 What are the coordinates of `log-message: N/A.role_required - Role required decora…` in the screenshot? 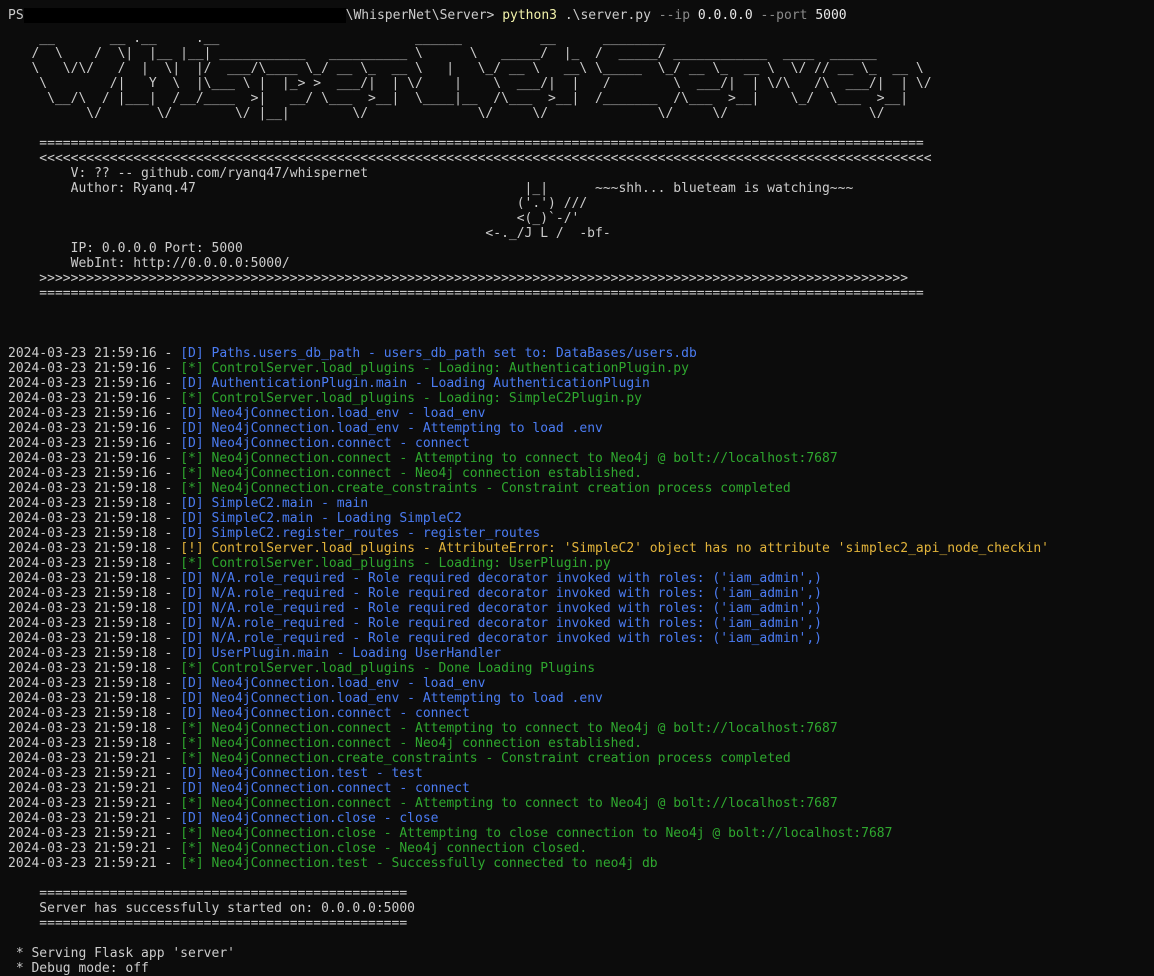 It's located at (516, 593).